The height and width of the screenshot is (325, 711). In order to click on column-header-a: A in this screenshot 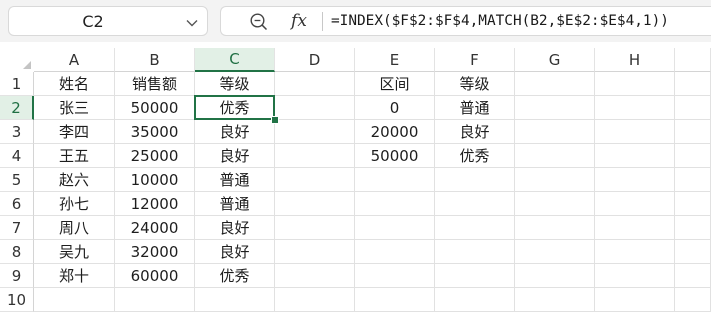, I will do `click(74, 60)`.